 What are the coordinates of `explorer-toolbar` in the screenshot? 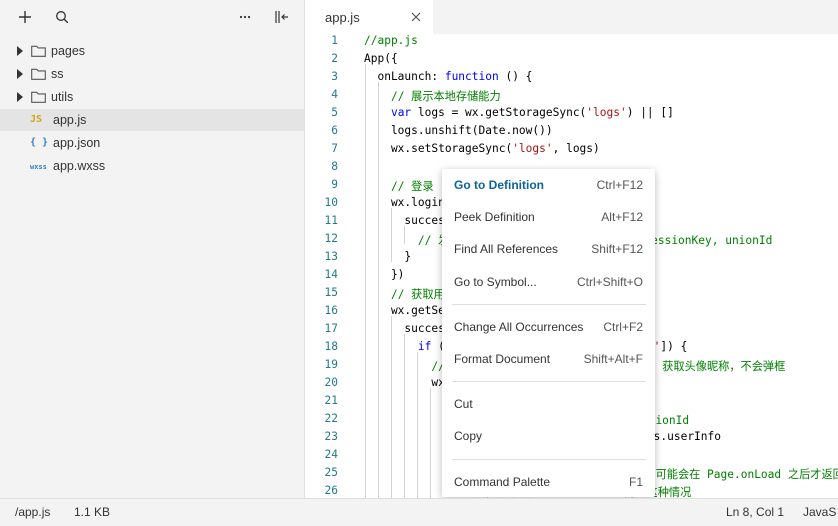 It's located at (152, 17).